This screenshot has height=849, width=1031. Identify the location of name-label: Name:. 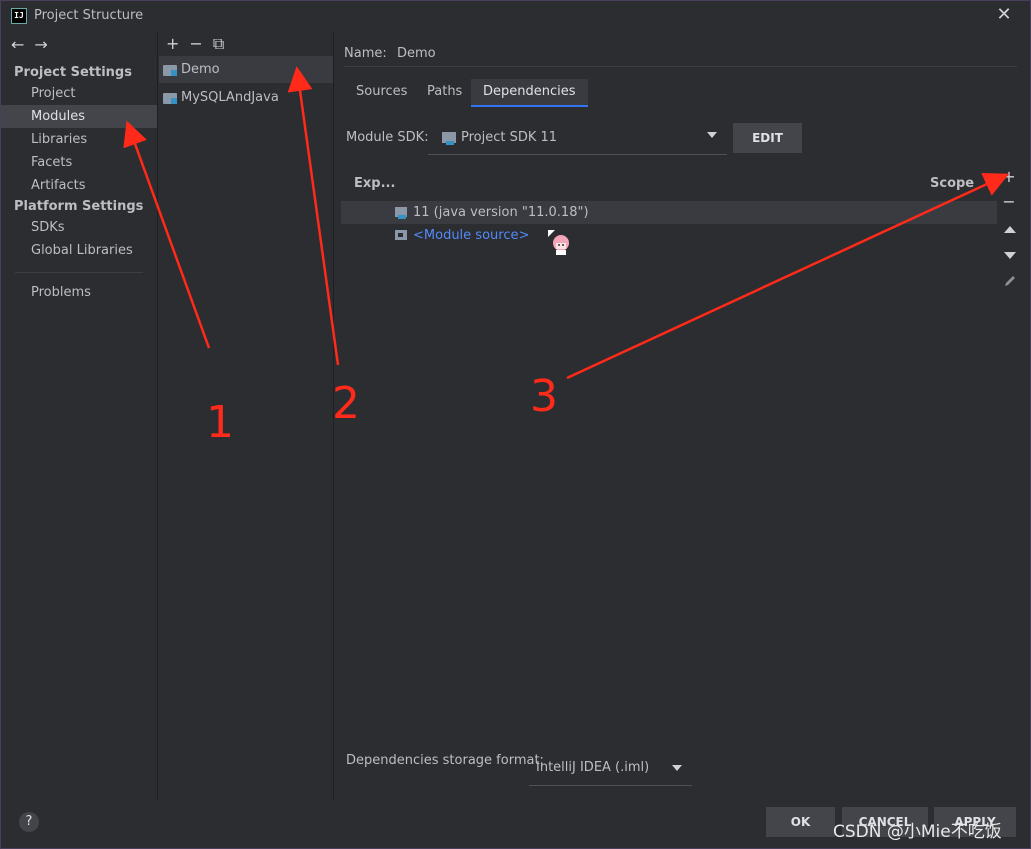
(365, 53).